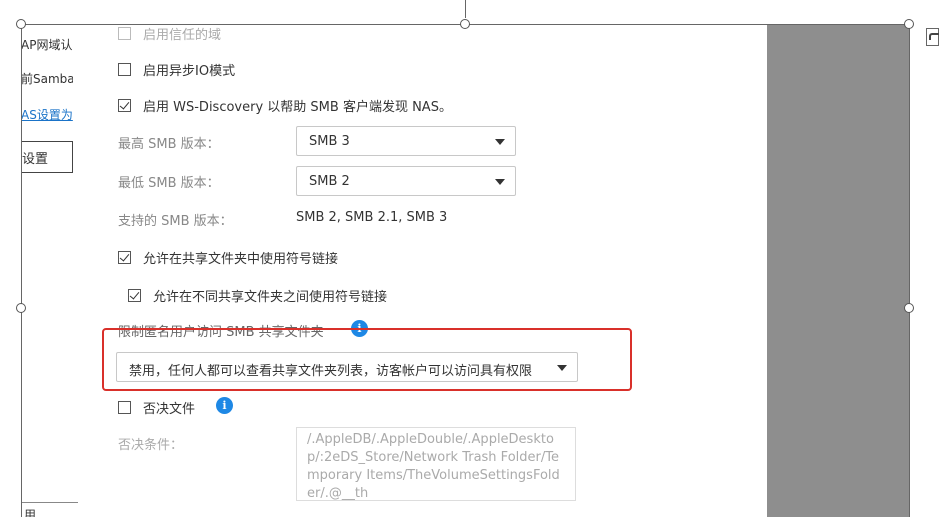  Describe the element at coordinates (124, 407) in the screenshot. I see `veto-files-checkbox` at that location.